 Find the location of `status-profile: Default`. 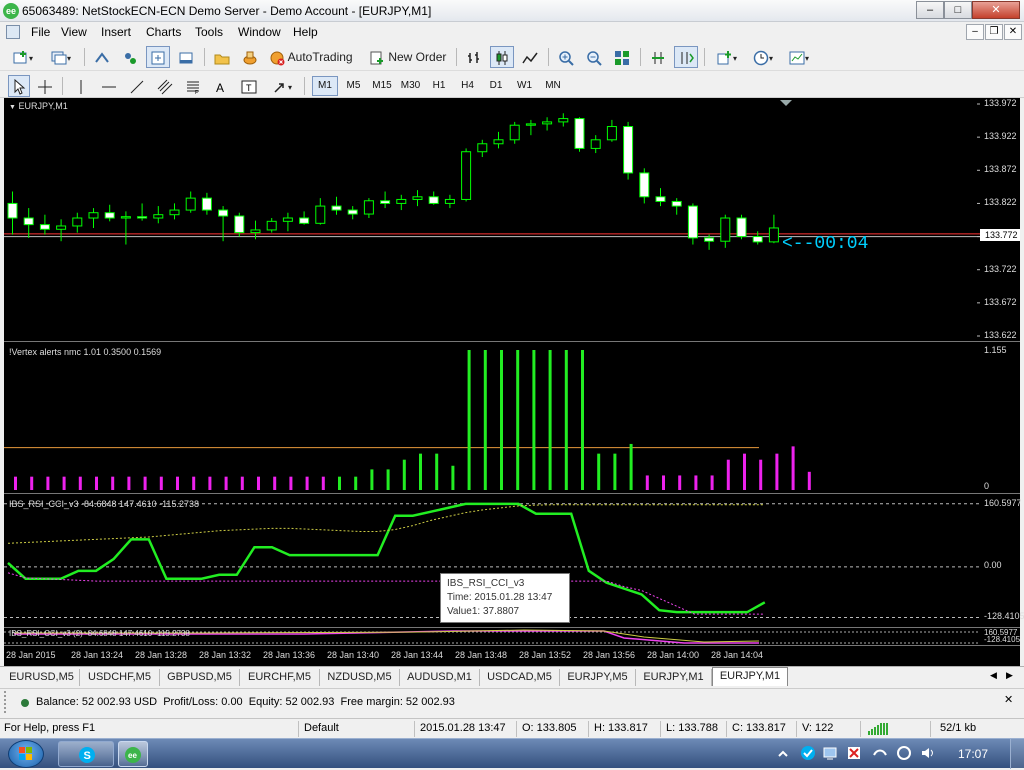

status-profile: Default is located at coordinates (321, 728).